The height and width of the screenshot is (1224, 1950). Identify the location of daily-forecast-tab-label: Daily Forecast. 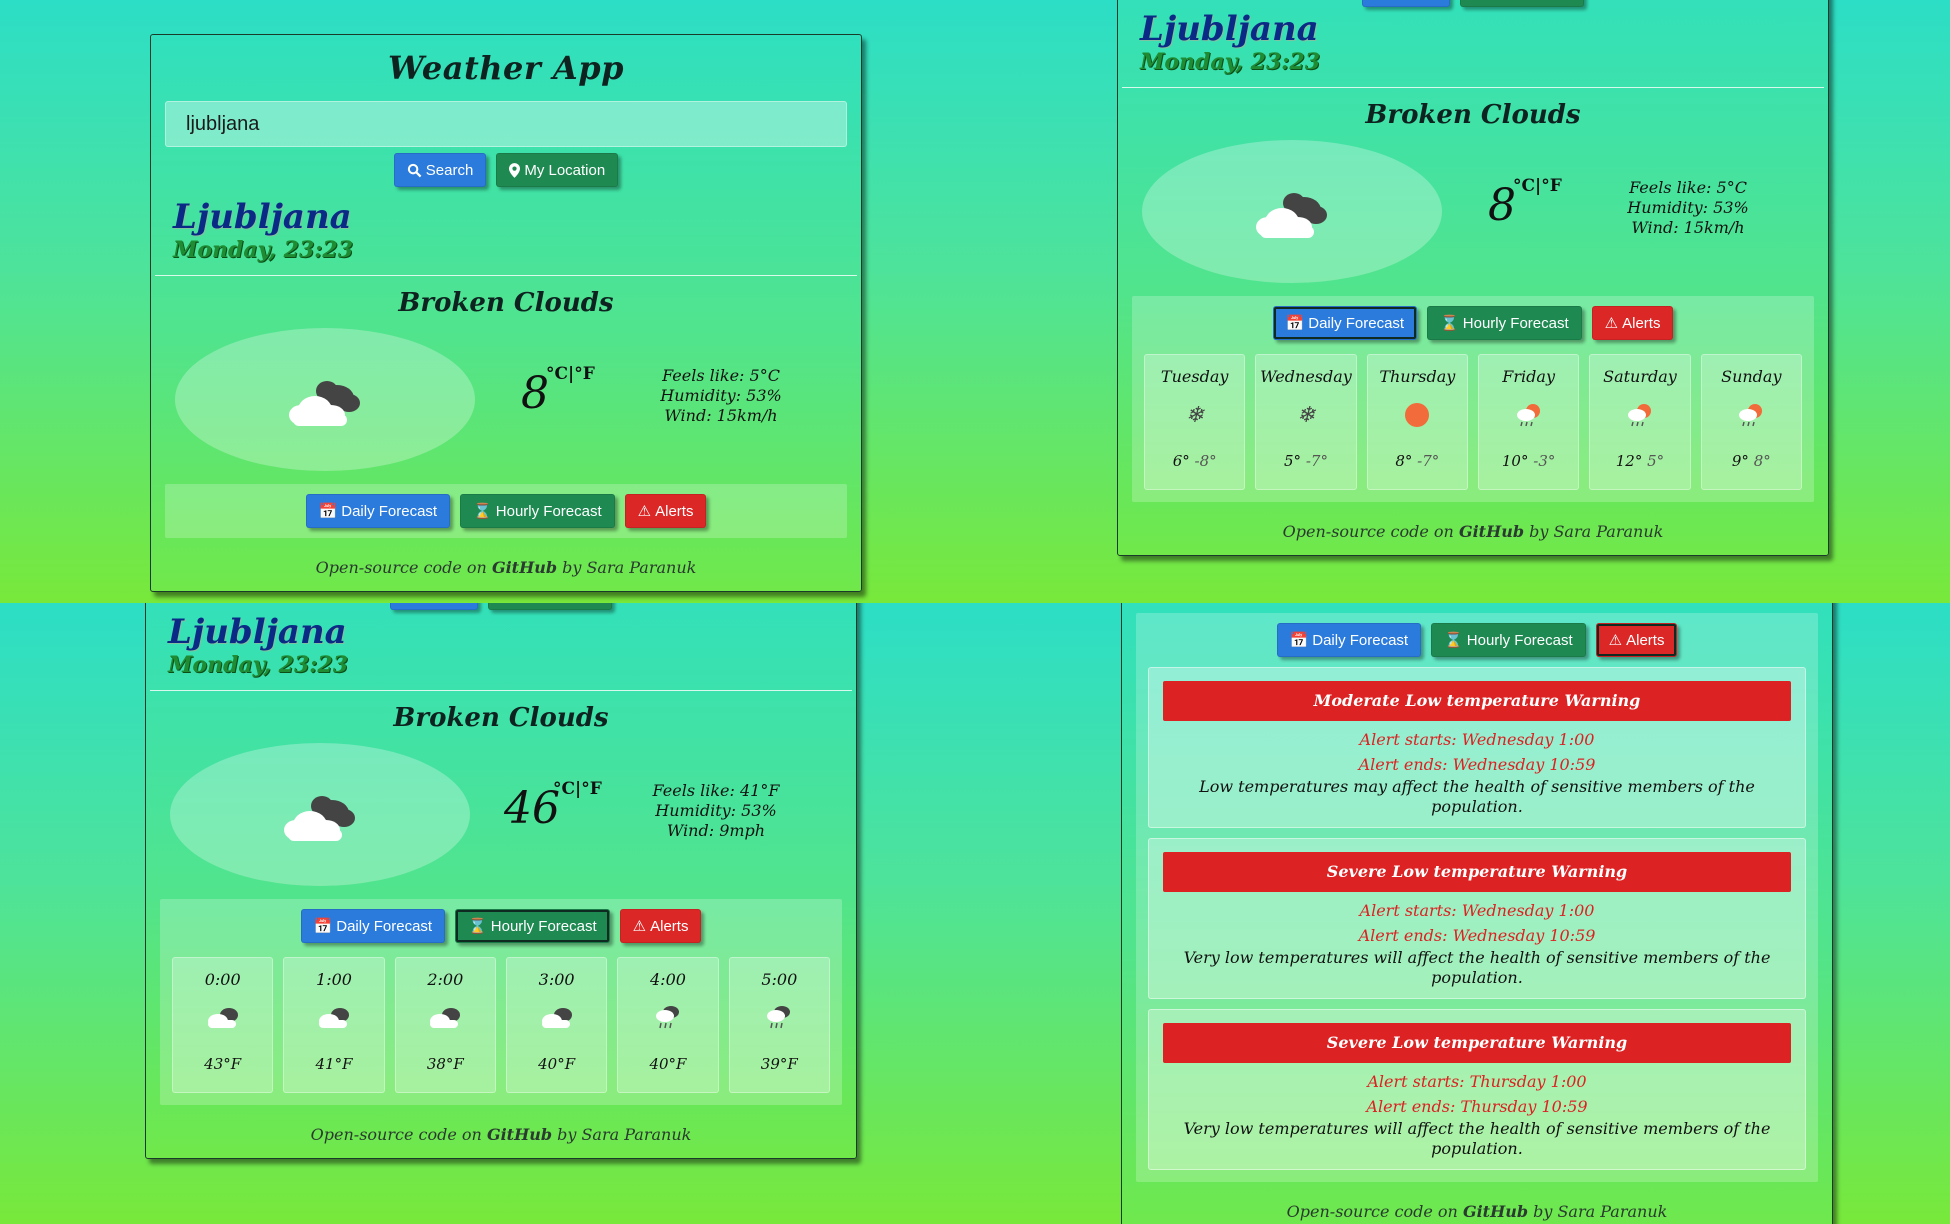
(384, 926).